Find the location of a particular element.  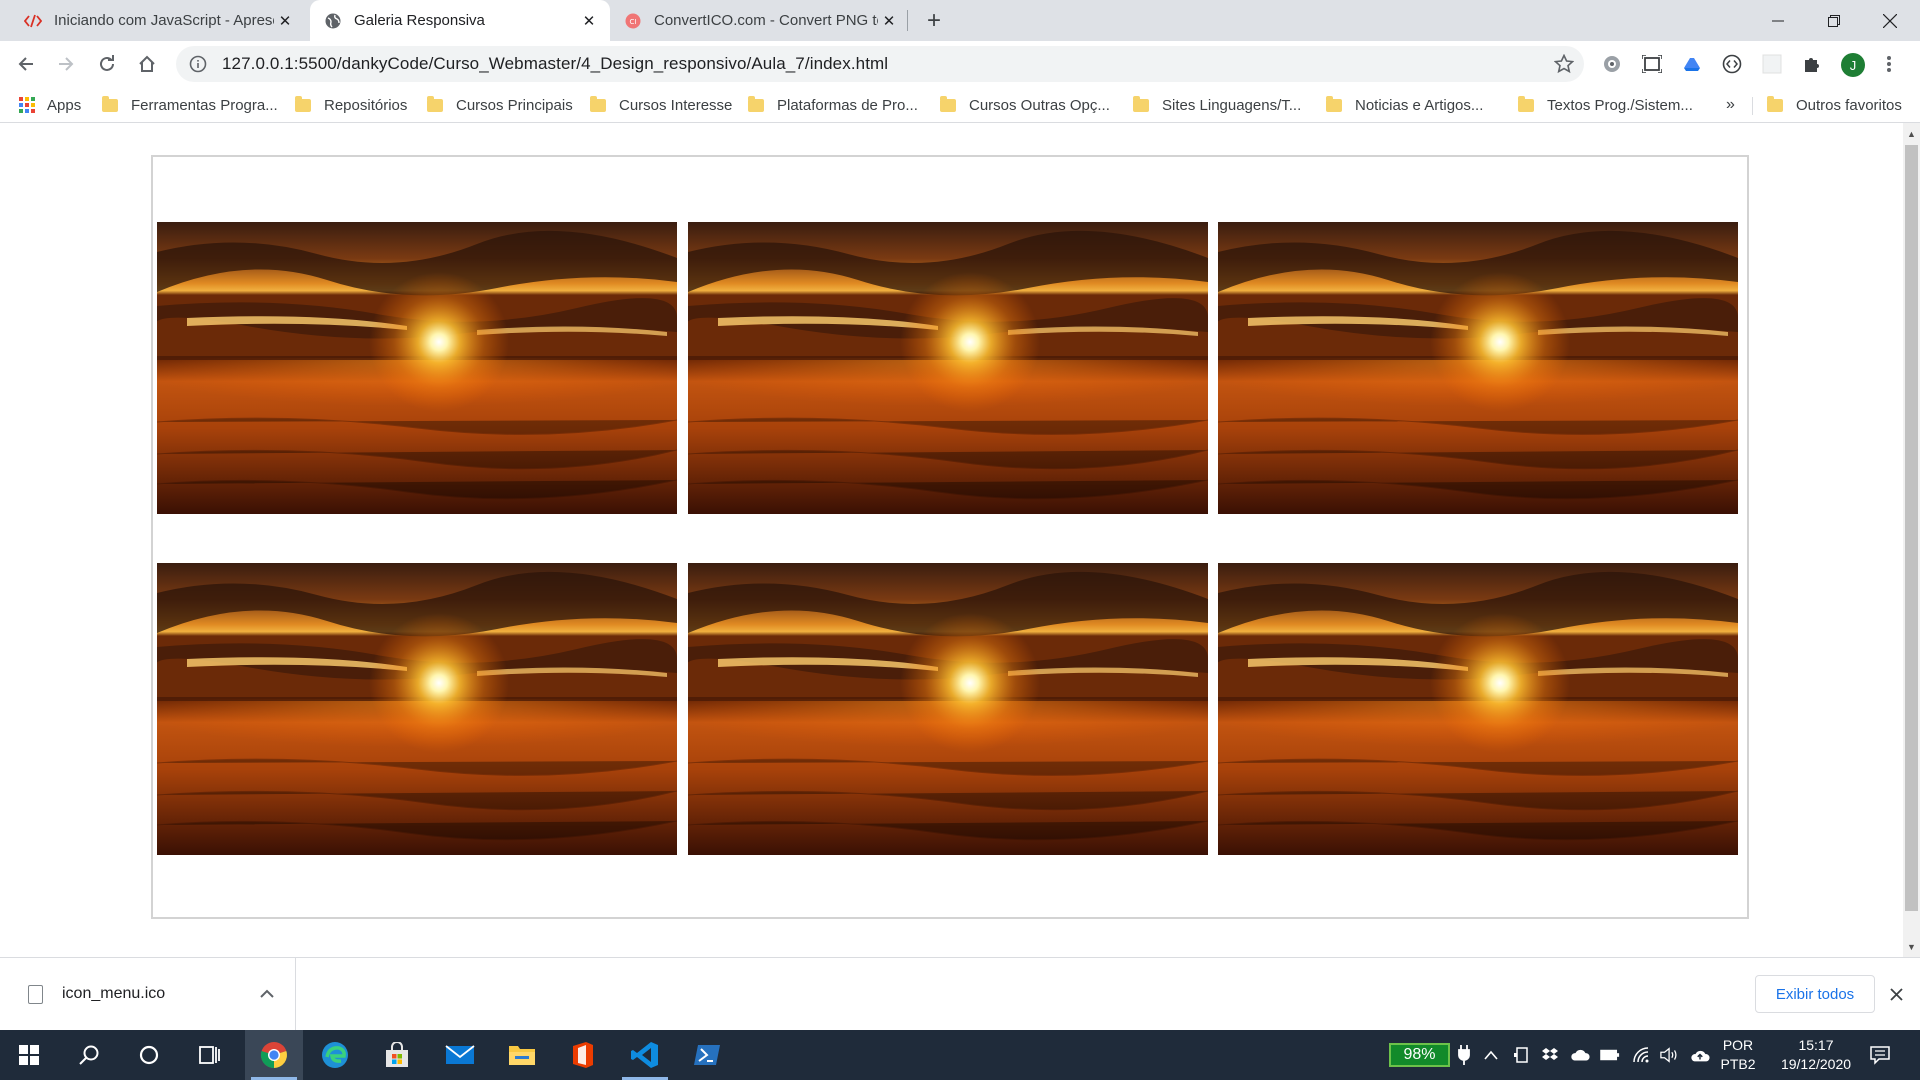

taskbar-store is located at coordinates (397, 1055).